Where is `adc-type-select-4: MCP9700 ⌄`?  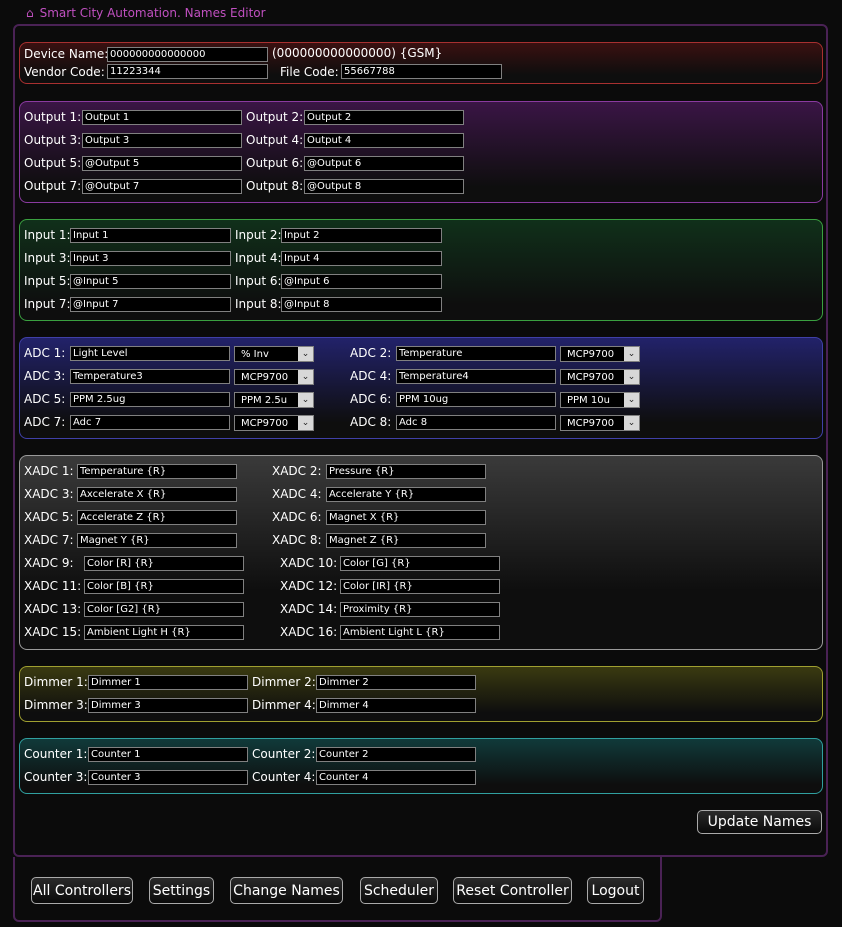
adc-type-select-4: MCP9700 ⌄ is located at coordinates (600, 377).